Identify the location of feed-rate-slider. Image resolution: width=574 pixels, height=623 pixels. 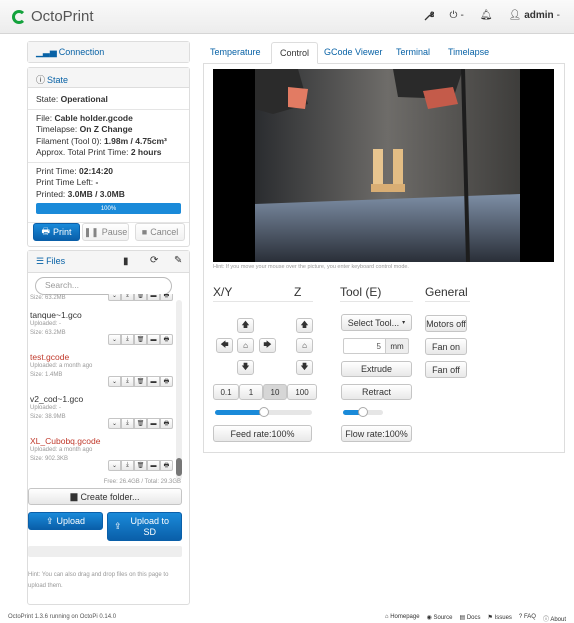
(263, 412).